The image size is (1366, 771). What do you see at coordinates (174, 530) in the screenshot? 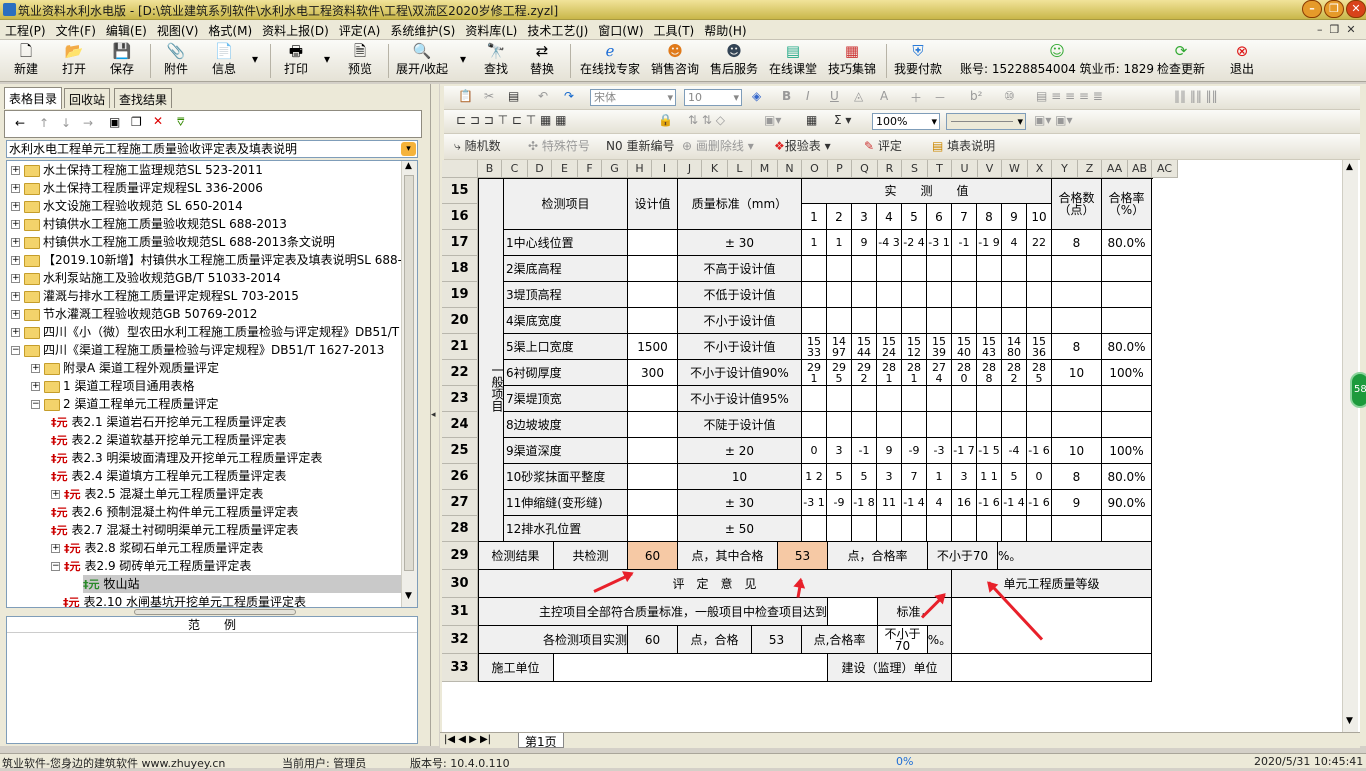
I see `tree-node: ‡元 表2.7 混凝土衬砌明渠单元工程质量评定表` at bounding box center [174, 530].